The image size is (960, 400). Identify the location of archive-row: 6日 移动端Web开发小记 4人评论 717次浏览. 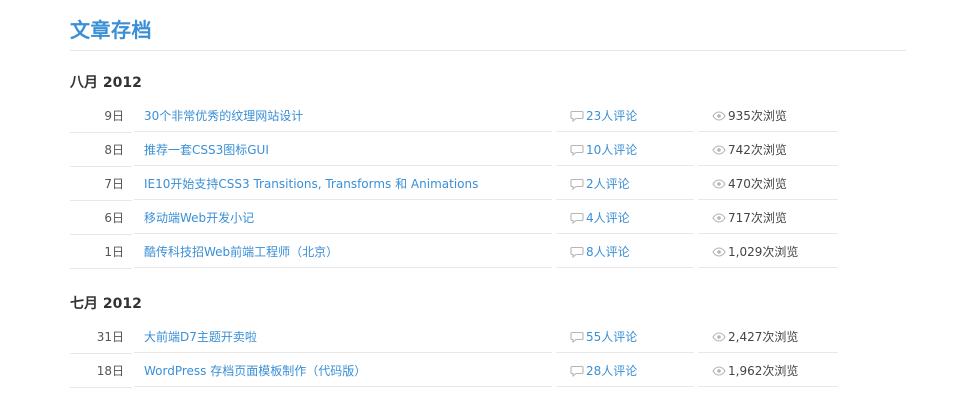
(455, 218).